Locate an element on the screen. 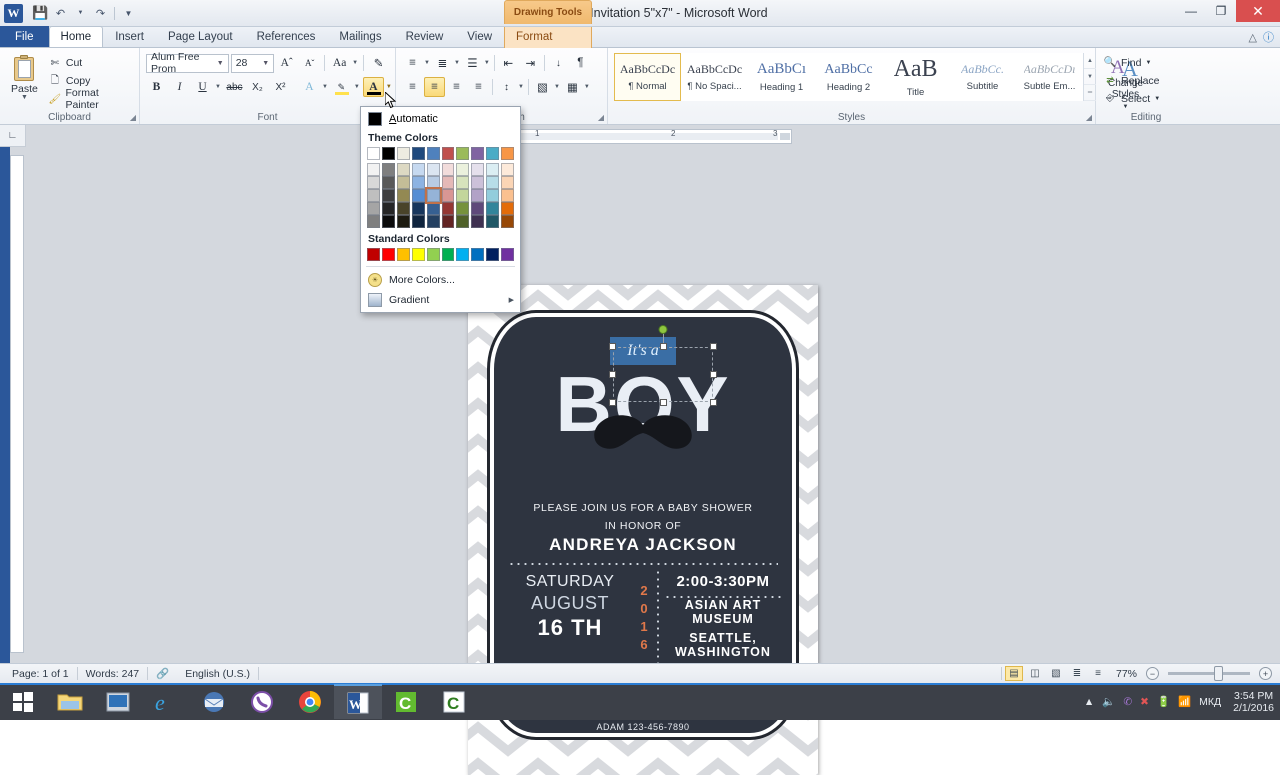 The width and height of the screenshot is (1280, 775). styles-dialog-launcher: ◢ is located at coordinates (1089, 117).